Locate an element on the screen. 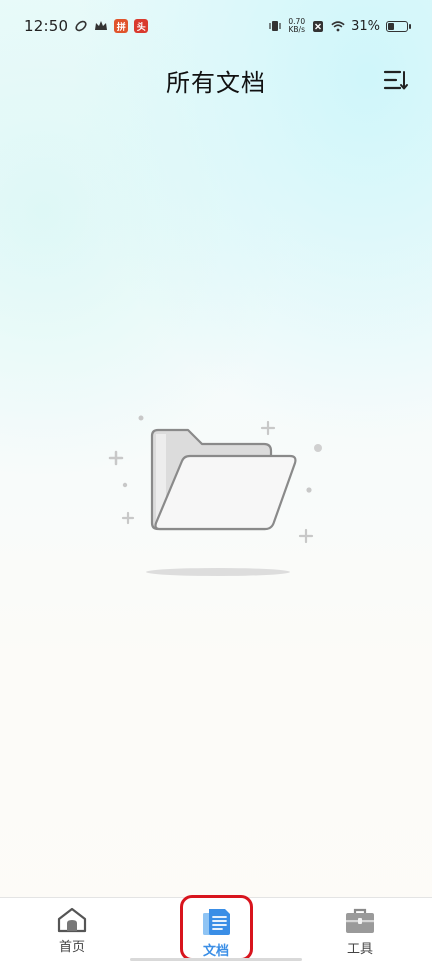  wifi-icon is located at coordinates (338, 26).